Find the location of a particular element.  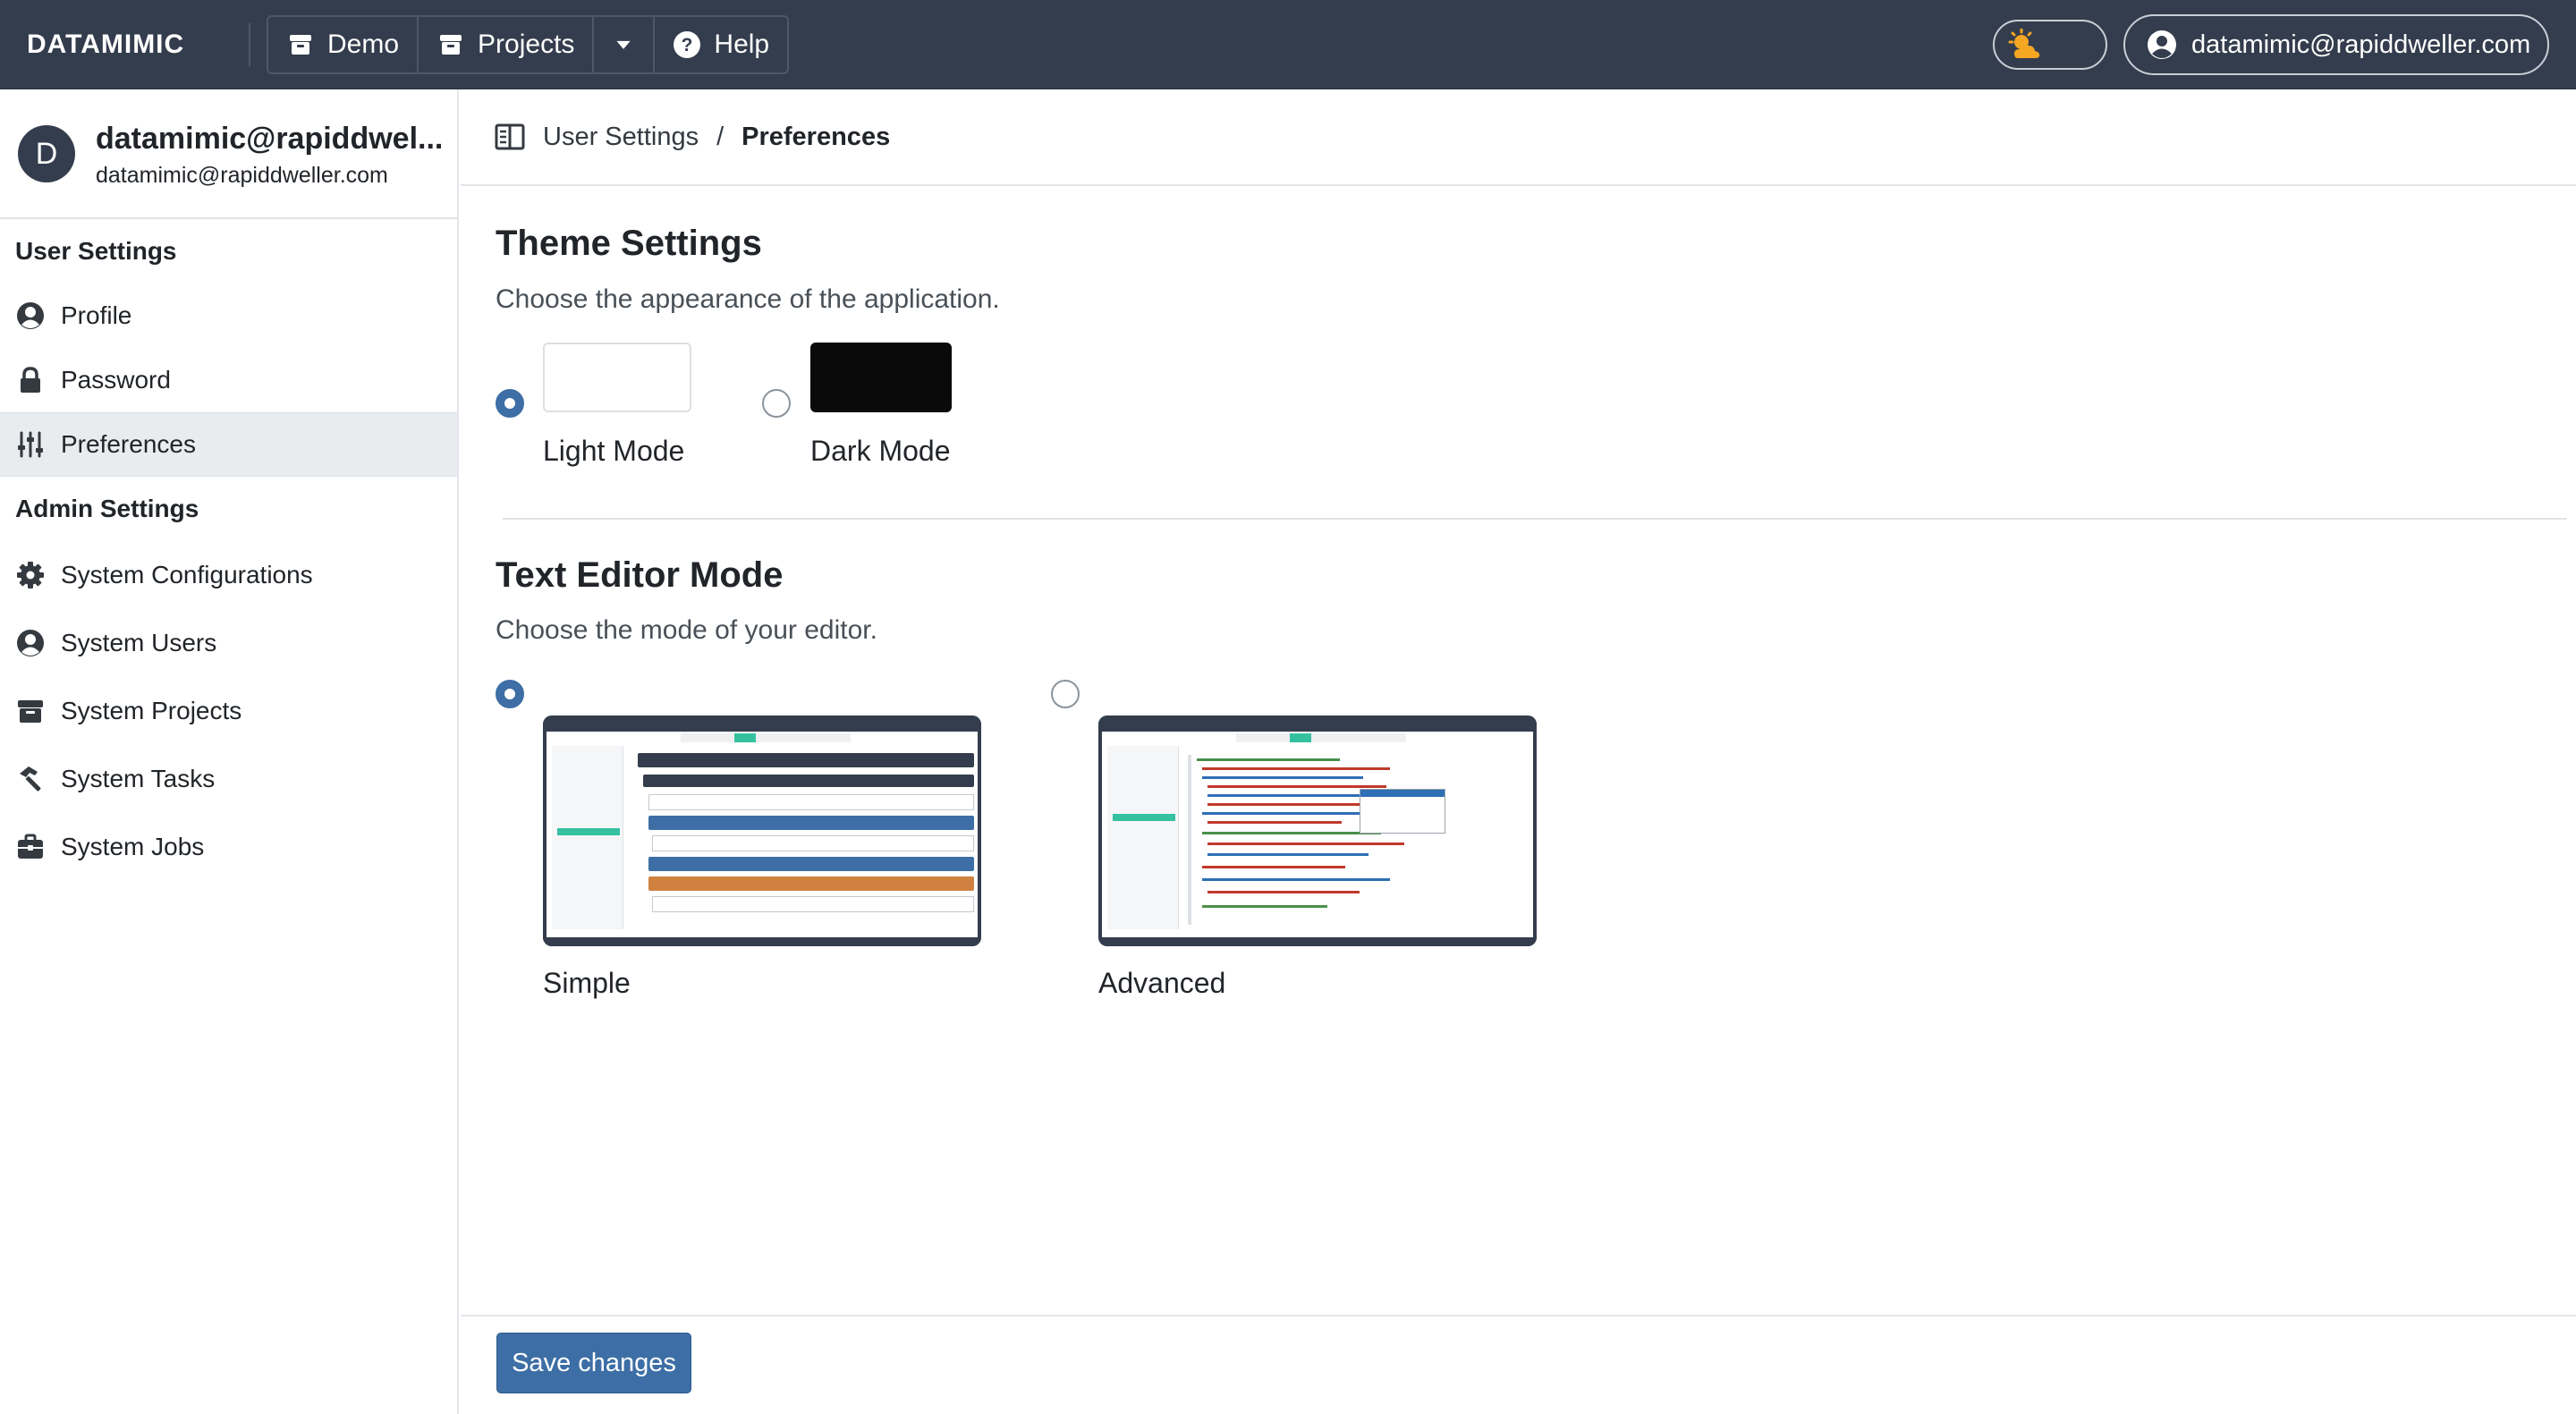

navbar-divider is located at coordinates (249, 44).